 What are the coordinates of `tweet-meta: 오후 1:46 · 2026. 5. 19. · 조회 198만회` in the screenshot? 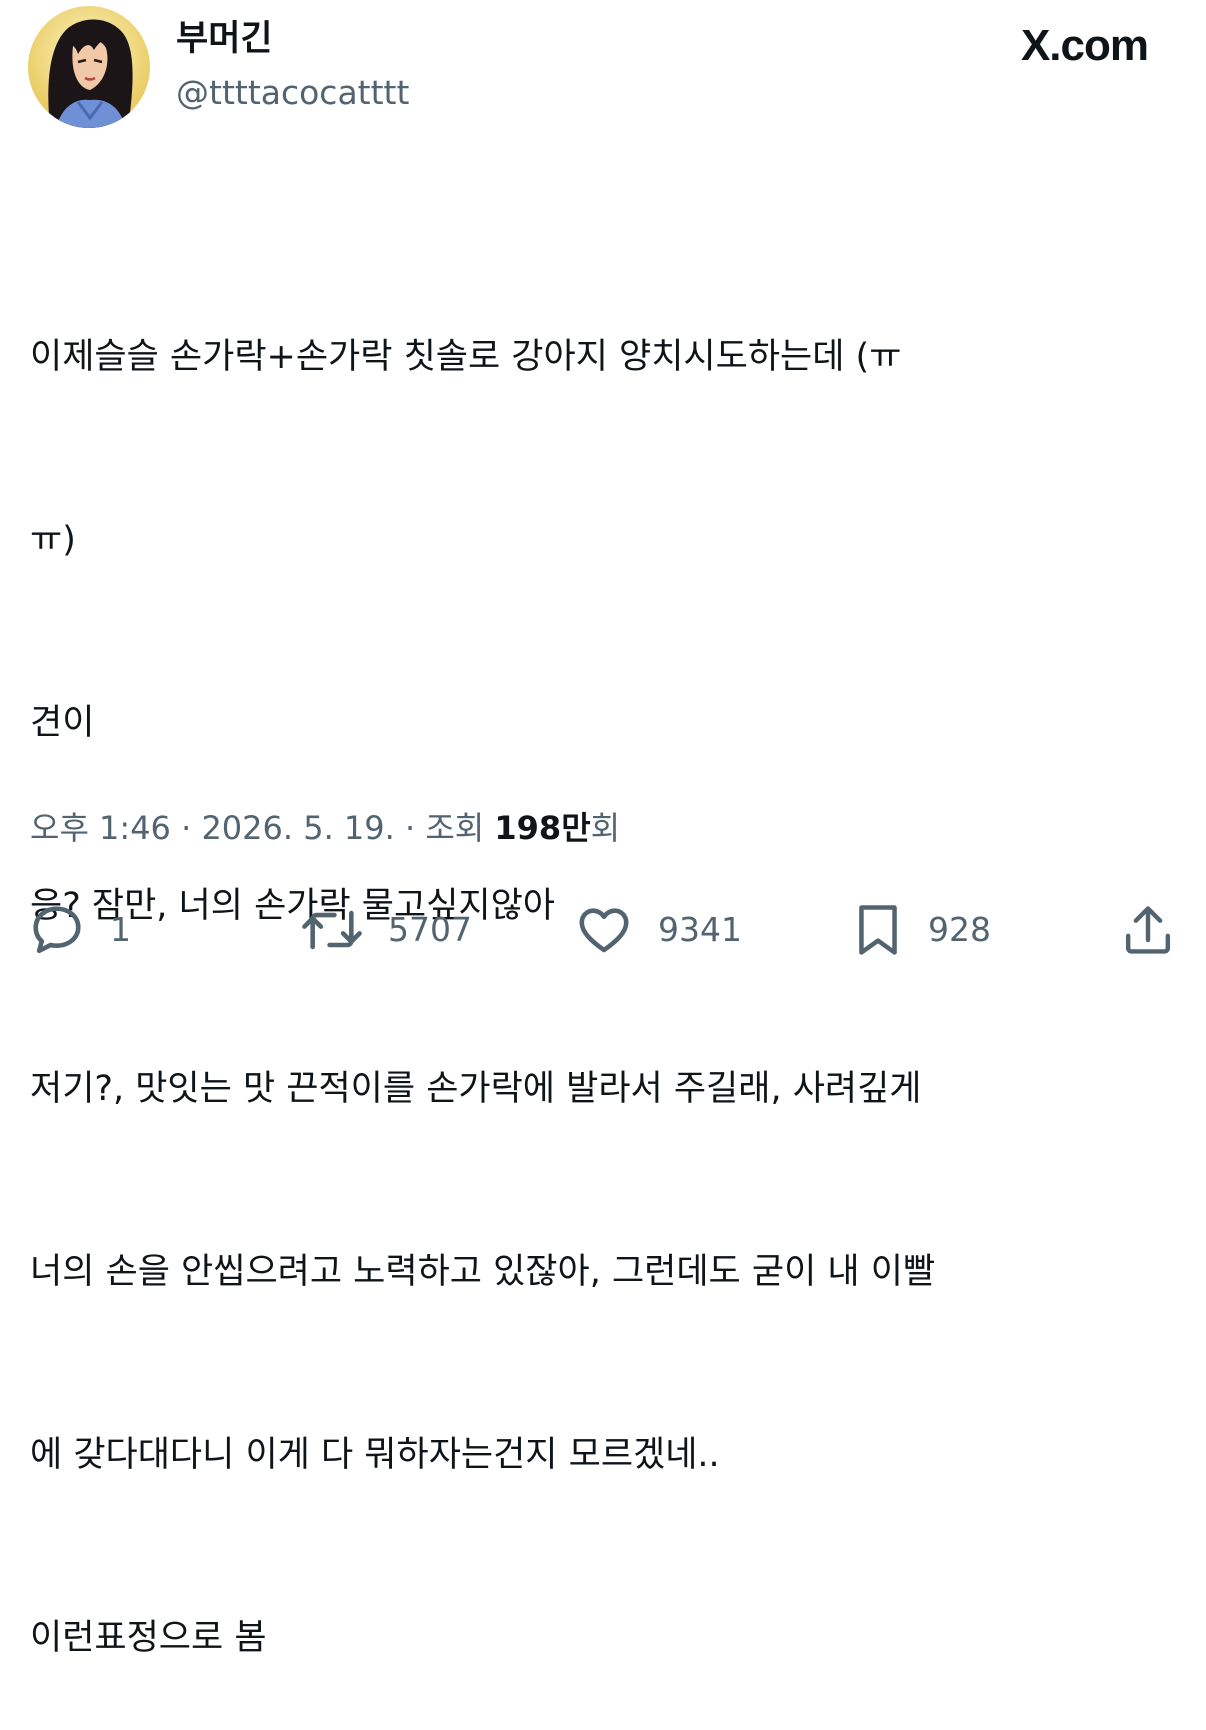 It's located at (325, 828).